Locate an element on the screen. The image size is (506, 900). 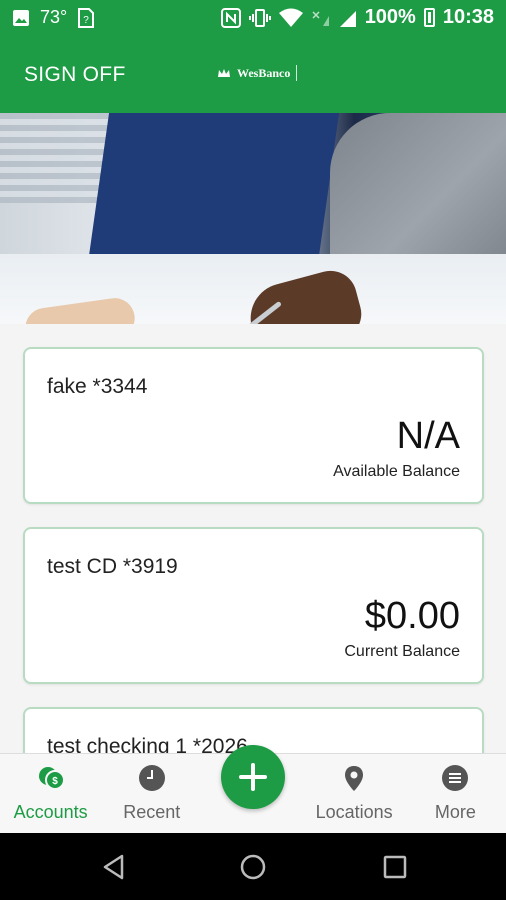
clock-icon is located at coordinates (151, 778).